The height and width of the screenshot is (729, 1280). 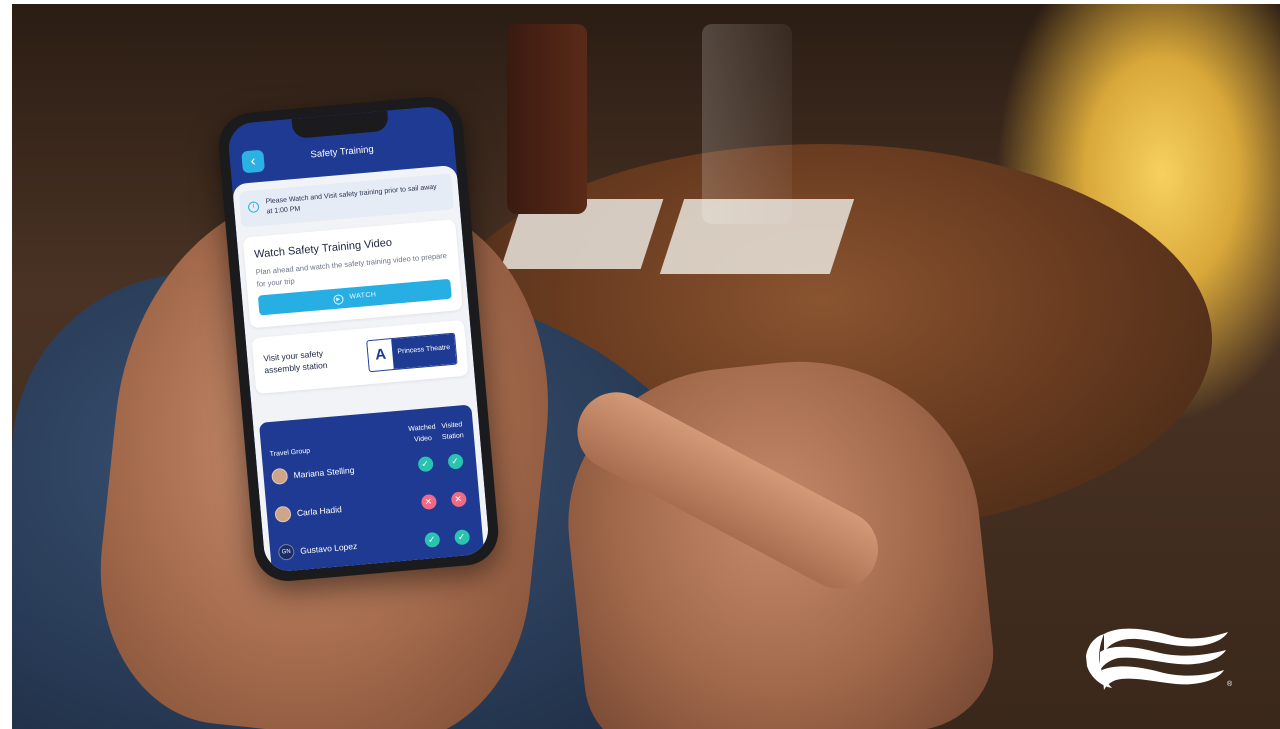 What do you see at coordinates (253, 207) in the screenshot?
I see `info-icon: i` at bounding box center [253, 207].